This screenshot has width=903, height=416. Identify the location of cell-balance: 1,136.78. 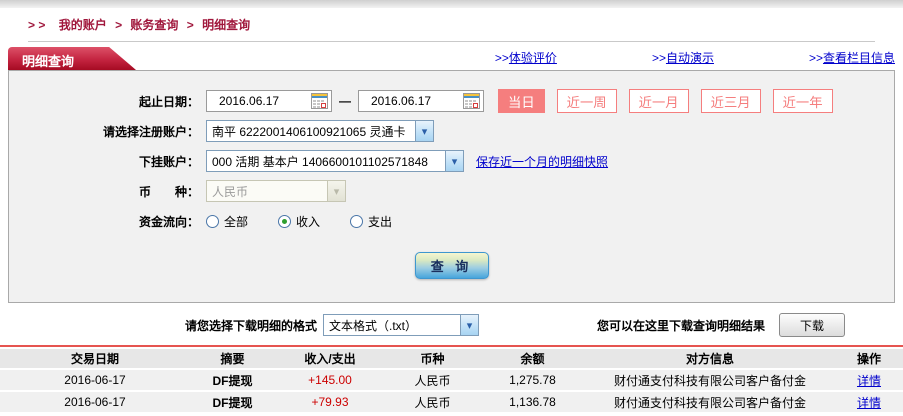
(532, 403).